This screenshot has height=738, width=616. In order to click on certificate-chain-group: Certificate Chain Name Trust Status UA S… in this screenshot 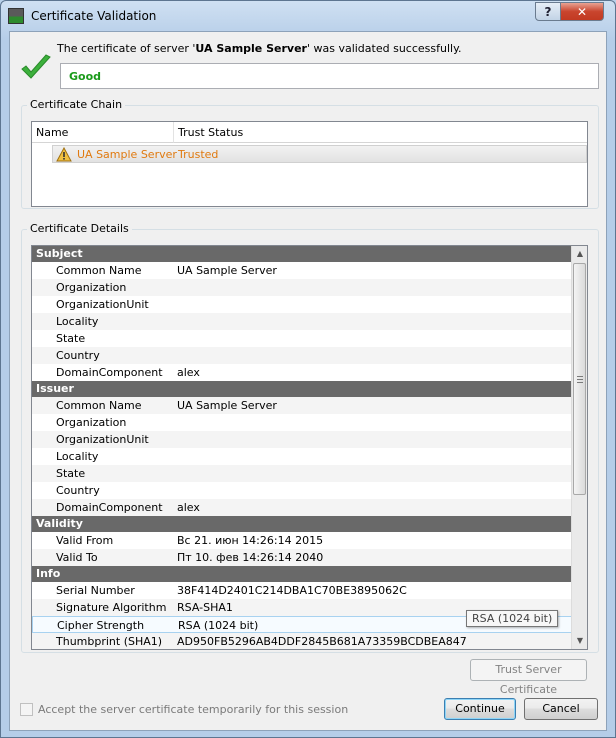, I will do `click(310, 153)`.